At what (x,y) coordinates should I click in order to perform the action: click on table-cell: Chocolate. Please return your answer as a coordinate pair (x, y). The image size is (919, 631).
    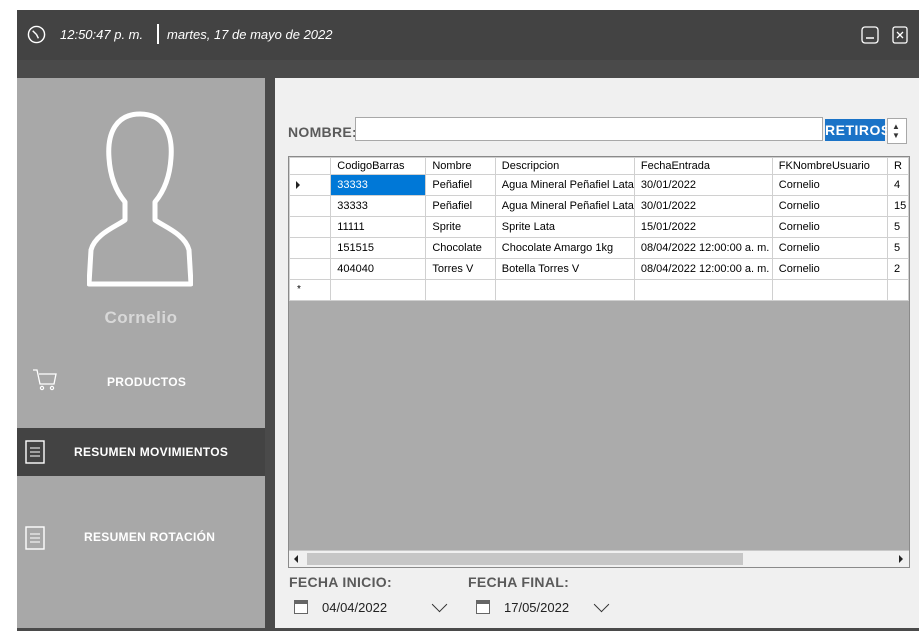
    Looking at the image, I should click on (460, 248).